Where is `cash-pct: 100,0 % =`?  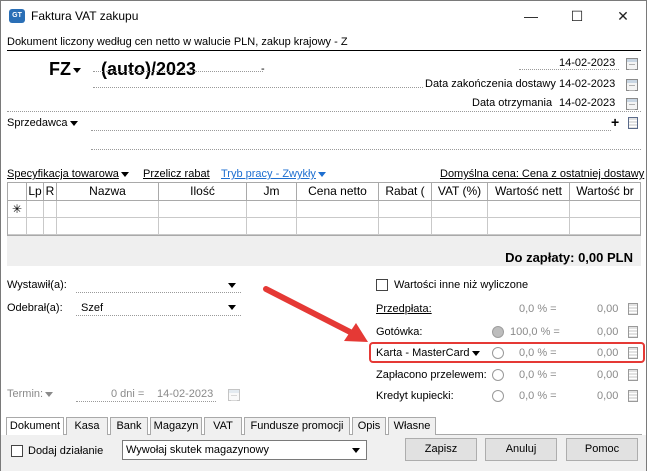 cash-pct: 100,0 % = is located at coordinates (535, 332).